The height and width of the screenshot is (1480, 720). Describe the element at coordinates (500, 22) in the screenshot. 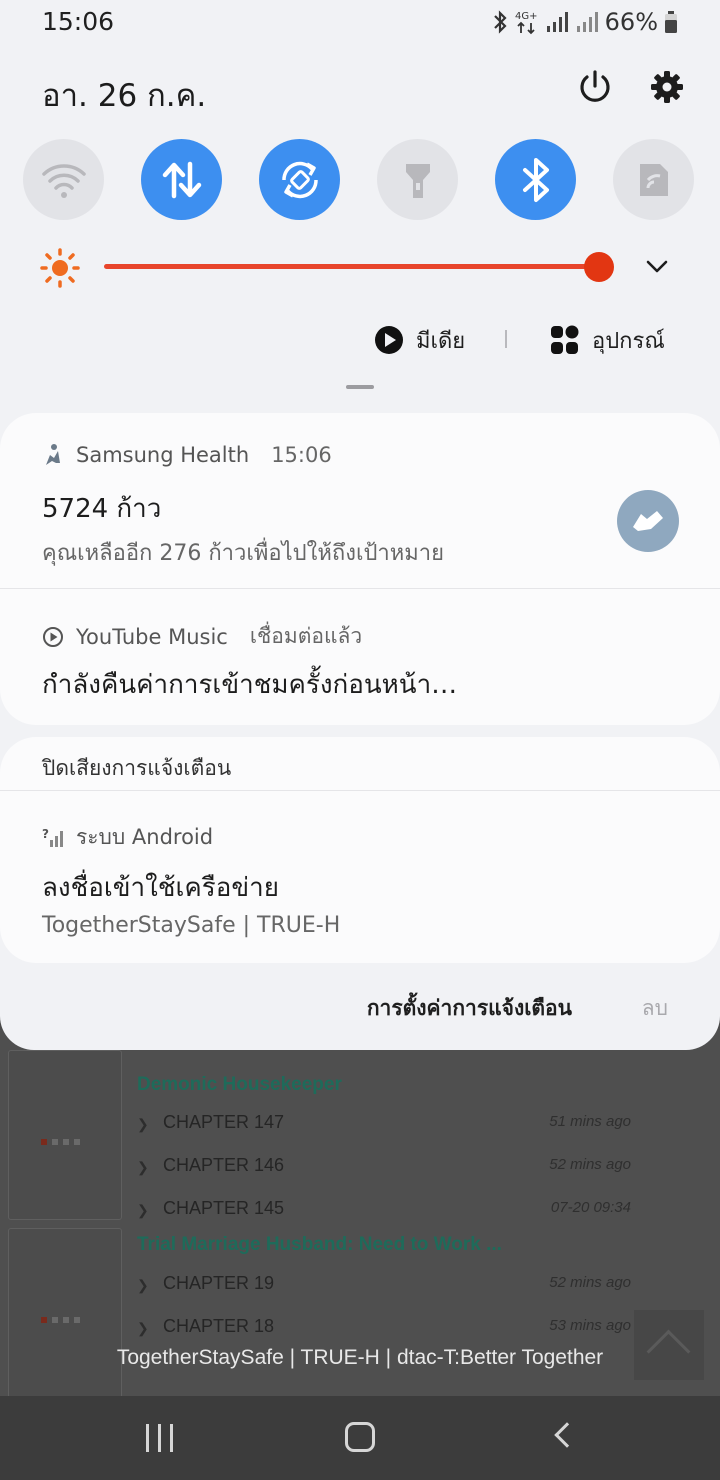

I see `bluetooth-status-icon` at that location.